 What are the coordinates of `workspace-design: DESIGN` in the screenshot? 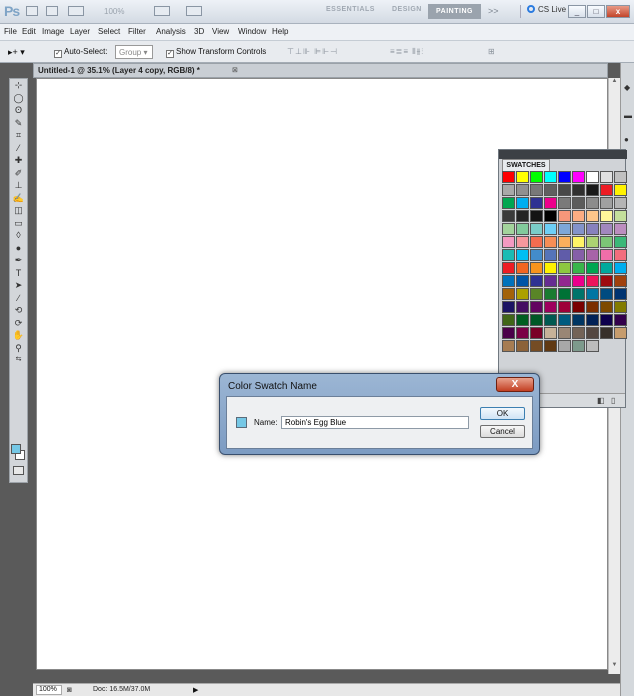 It's located at (407, 9).